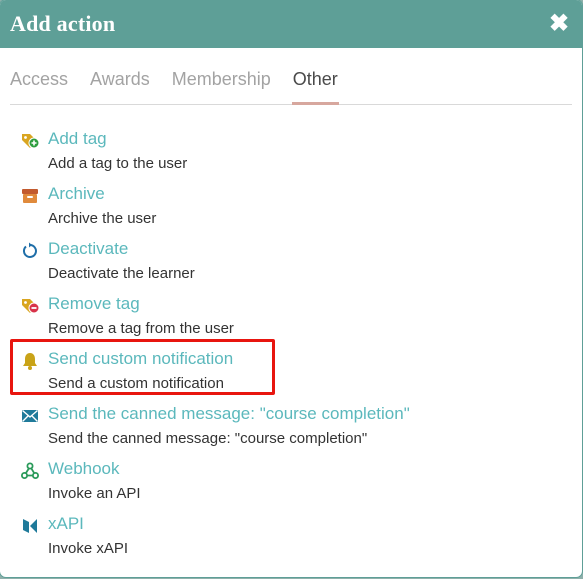 The image size is (583, 579). Describe the element at coordinates (30, 416) in the screenshot. I see `envelope-icon` at that location.